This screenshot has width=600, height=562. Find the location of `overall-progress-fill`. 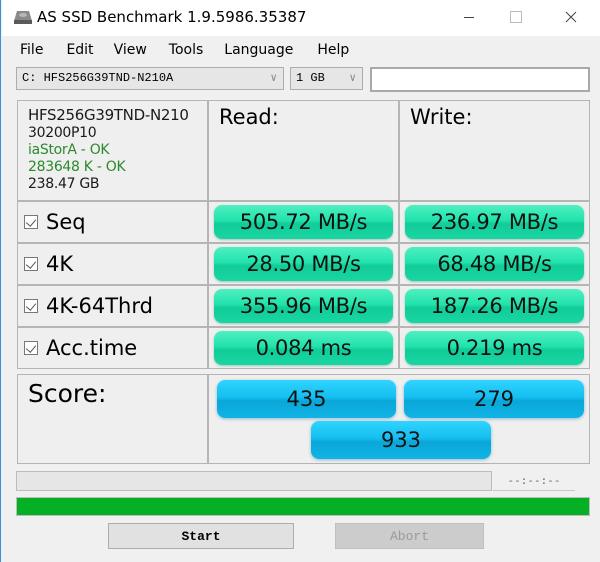

overall-progress-fill is located at coordinates (303, 506).